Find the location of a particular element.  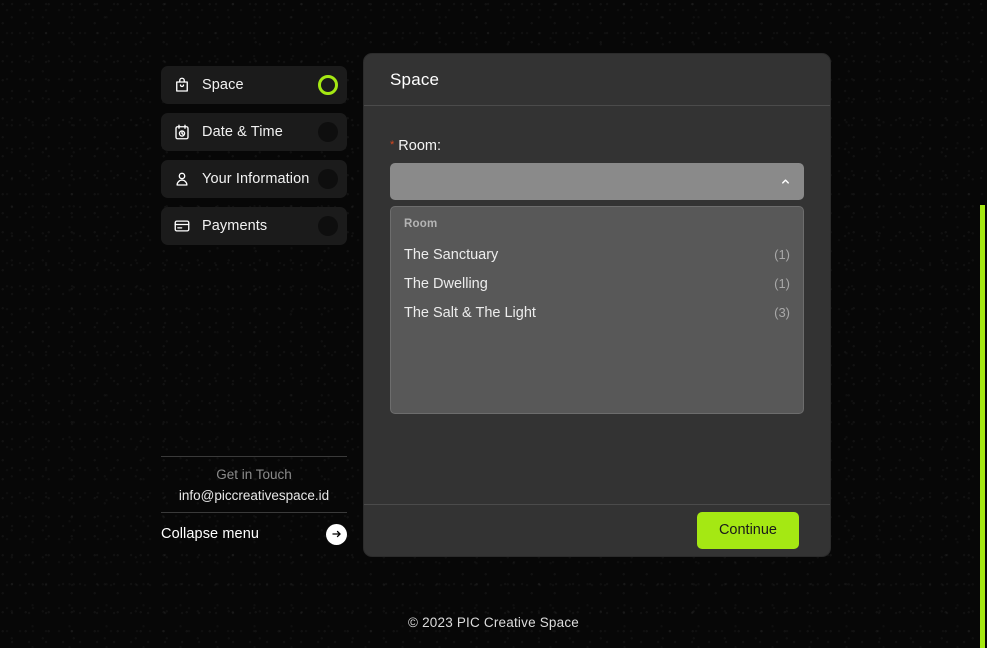

sidebar-item-label: Space is located at coordinates (223, 85).